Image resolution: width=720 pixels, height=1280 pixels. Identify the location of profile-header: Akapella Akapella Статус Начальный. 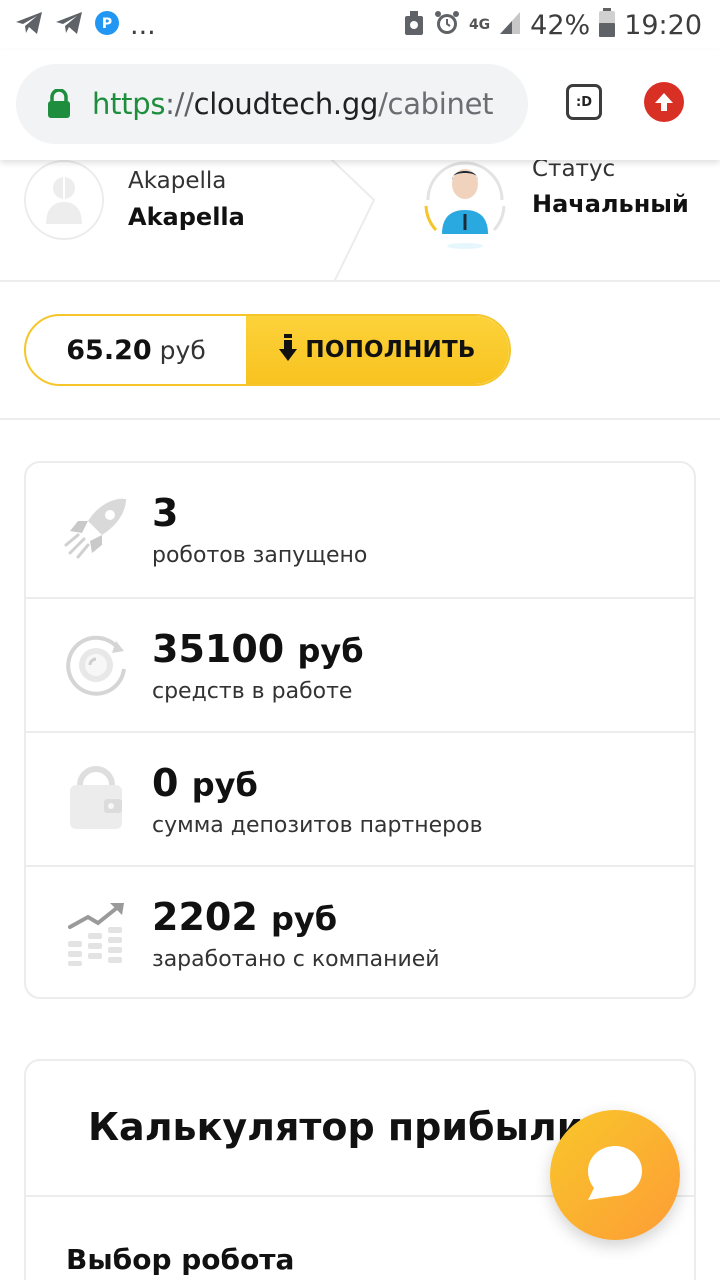
(360, 219).